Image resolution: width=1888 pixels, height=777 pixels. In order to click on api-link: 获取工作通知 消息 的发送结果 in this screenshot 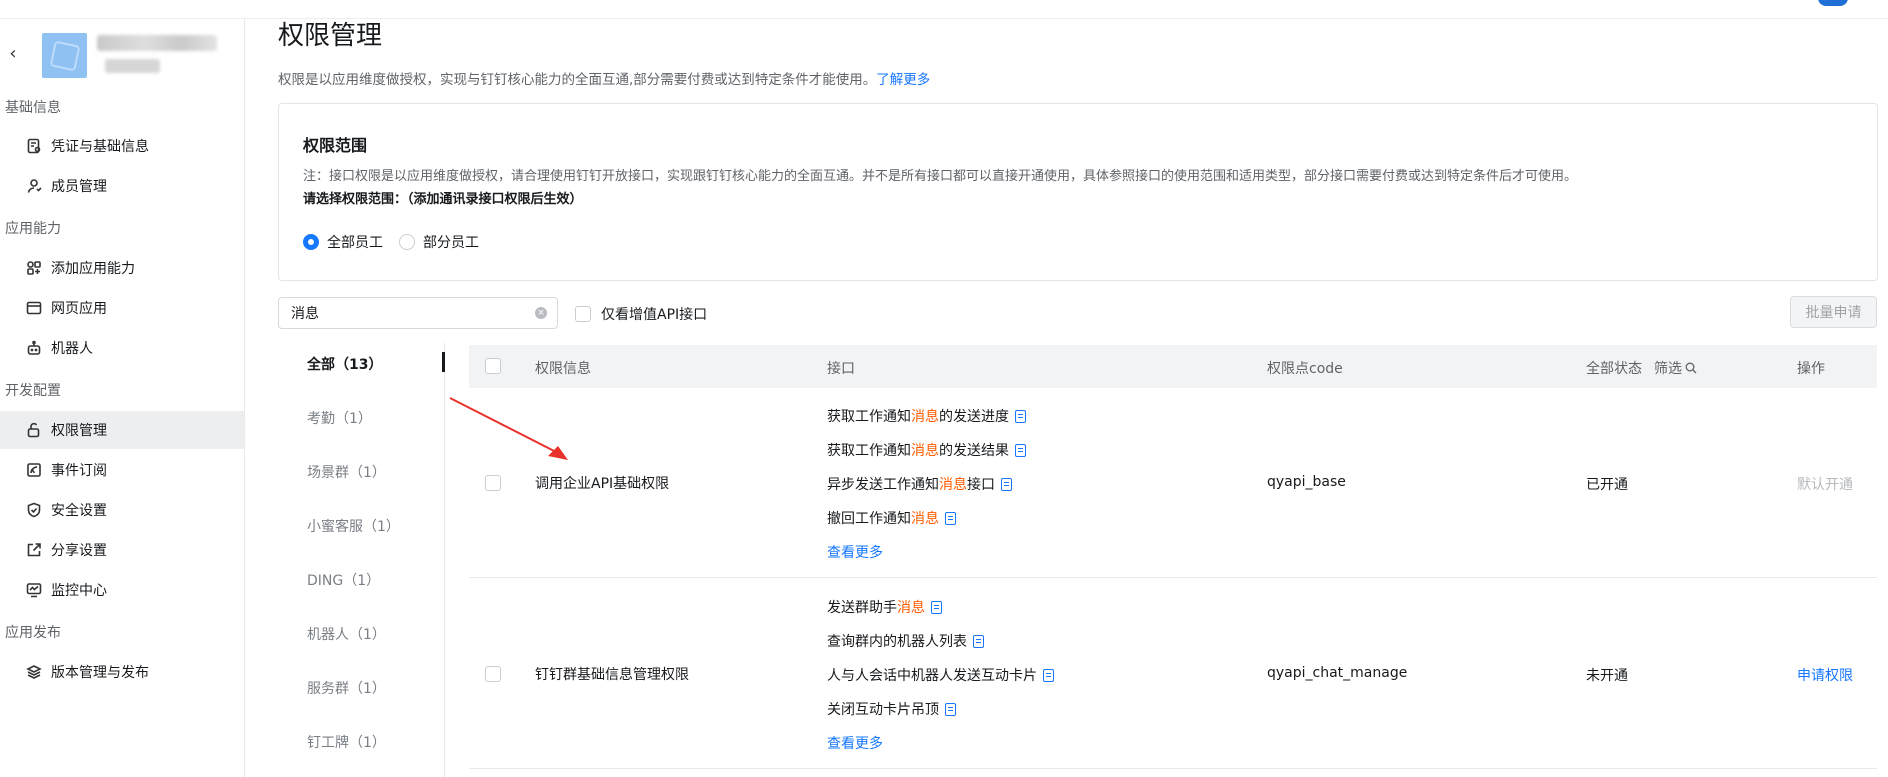, I will do `click(926, 450)`.